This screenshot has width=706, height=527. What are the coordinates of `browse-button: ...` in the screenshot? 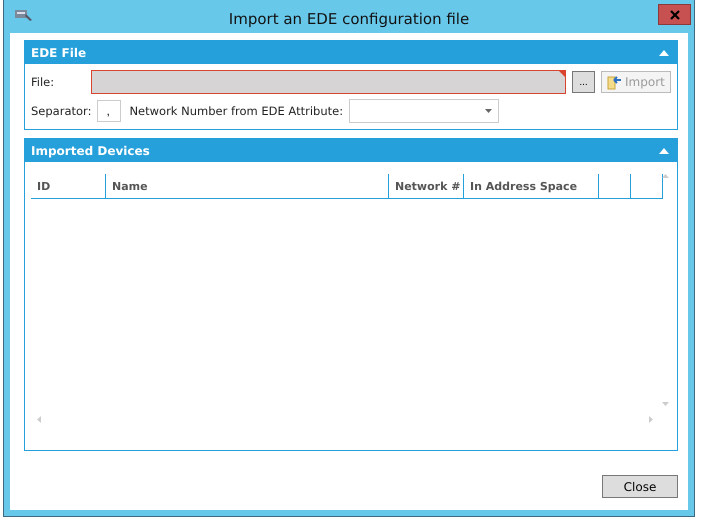 It's located at (583, 82).